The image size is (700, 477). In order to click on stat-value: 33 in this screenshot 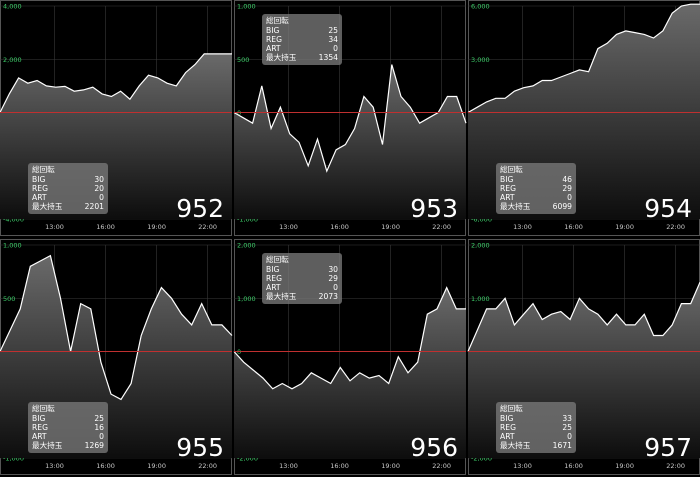, I will do `click(567, 418)`.